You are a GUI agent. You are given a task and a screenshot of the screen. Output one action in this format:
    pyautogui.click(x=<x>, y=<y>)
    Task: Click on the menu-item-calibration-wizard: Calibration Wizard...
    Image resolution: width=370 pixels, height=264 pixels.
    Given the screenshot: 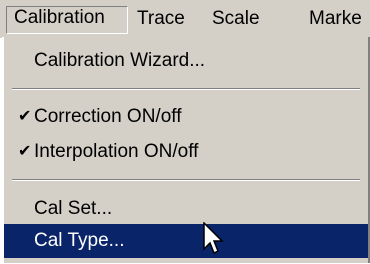 What is the action you would take?
    pyautogui.click(x=186, y=60)
    